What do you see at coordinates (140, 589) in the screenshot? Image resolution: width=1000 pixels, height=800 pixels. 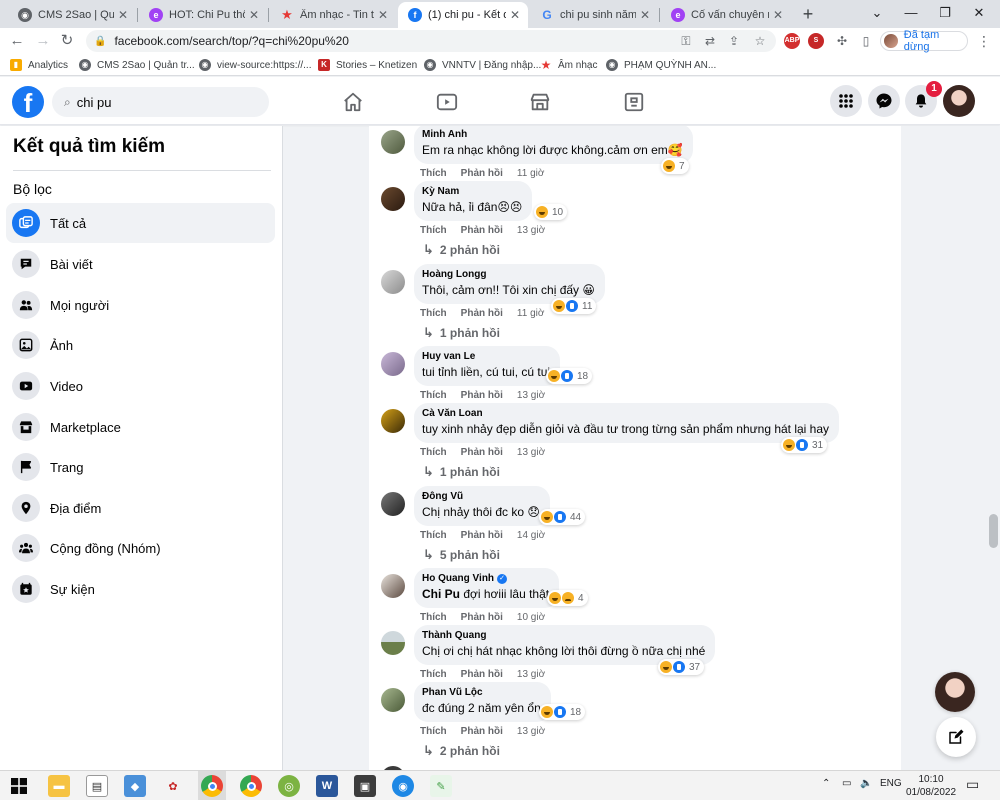 I see `sidebar-item-events: Sự kiện` at bounding box center [140, 589].